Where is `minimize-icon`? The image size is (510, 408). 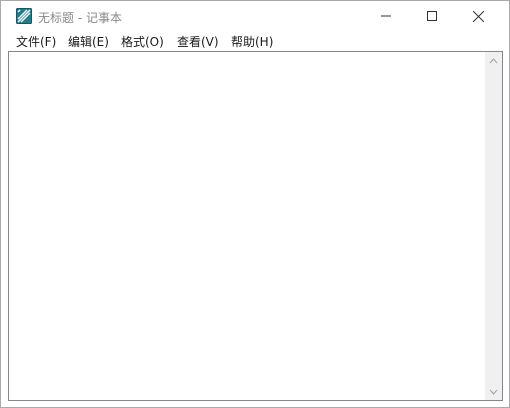 minimize-icon is located at coordinates (386, 16).